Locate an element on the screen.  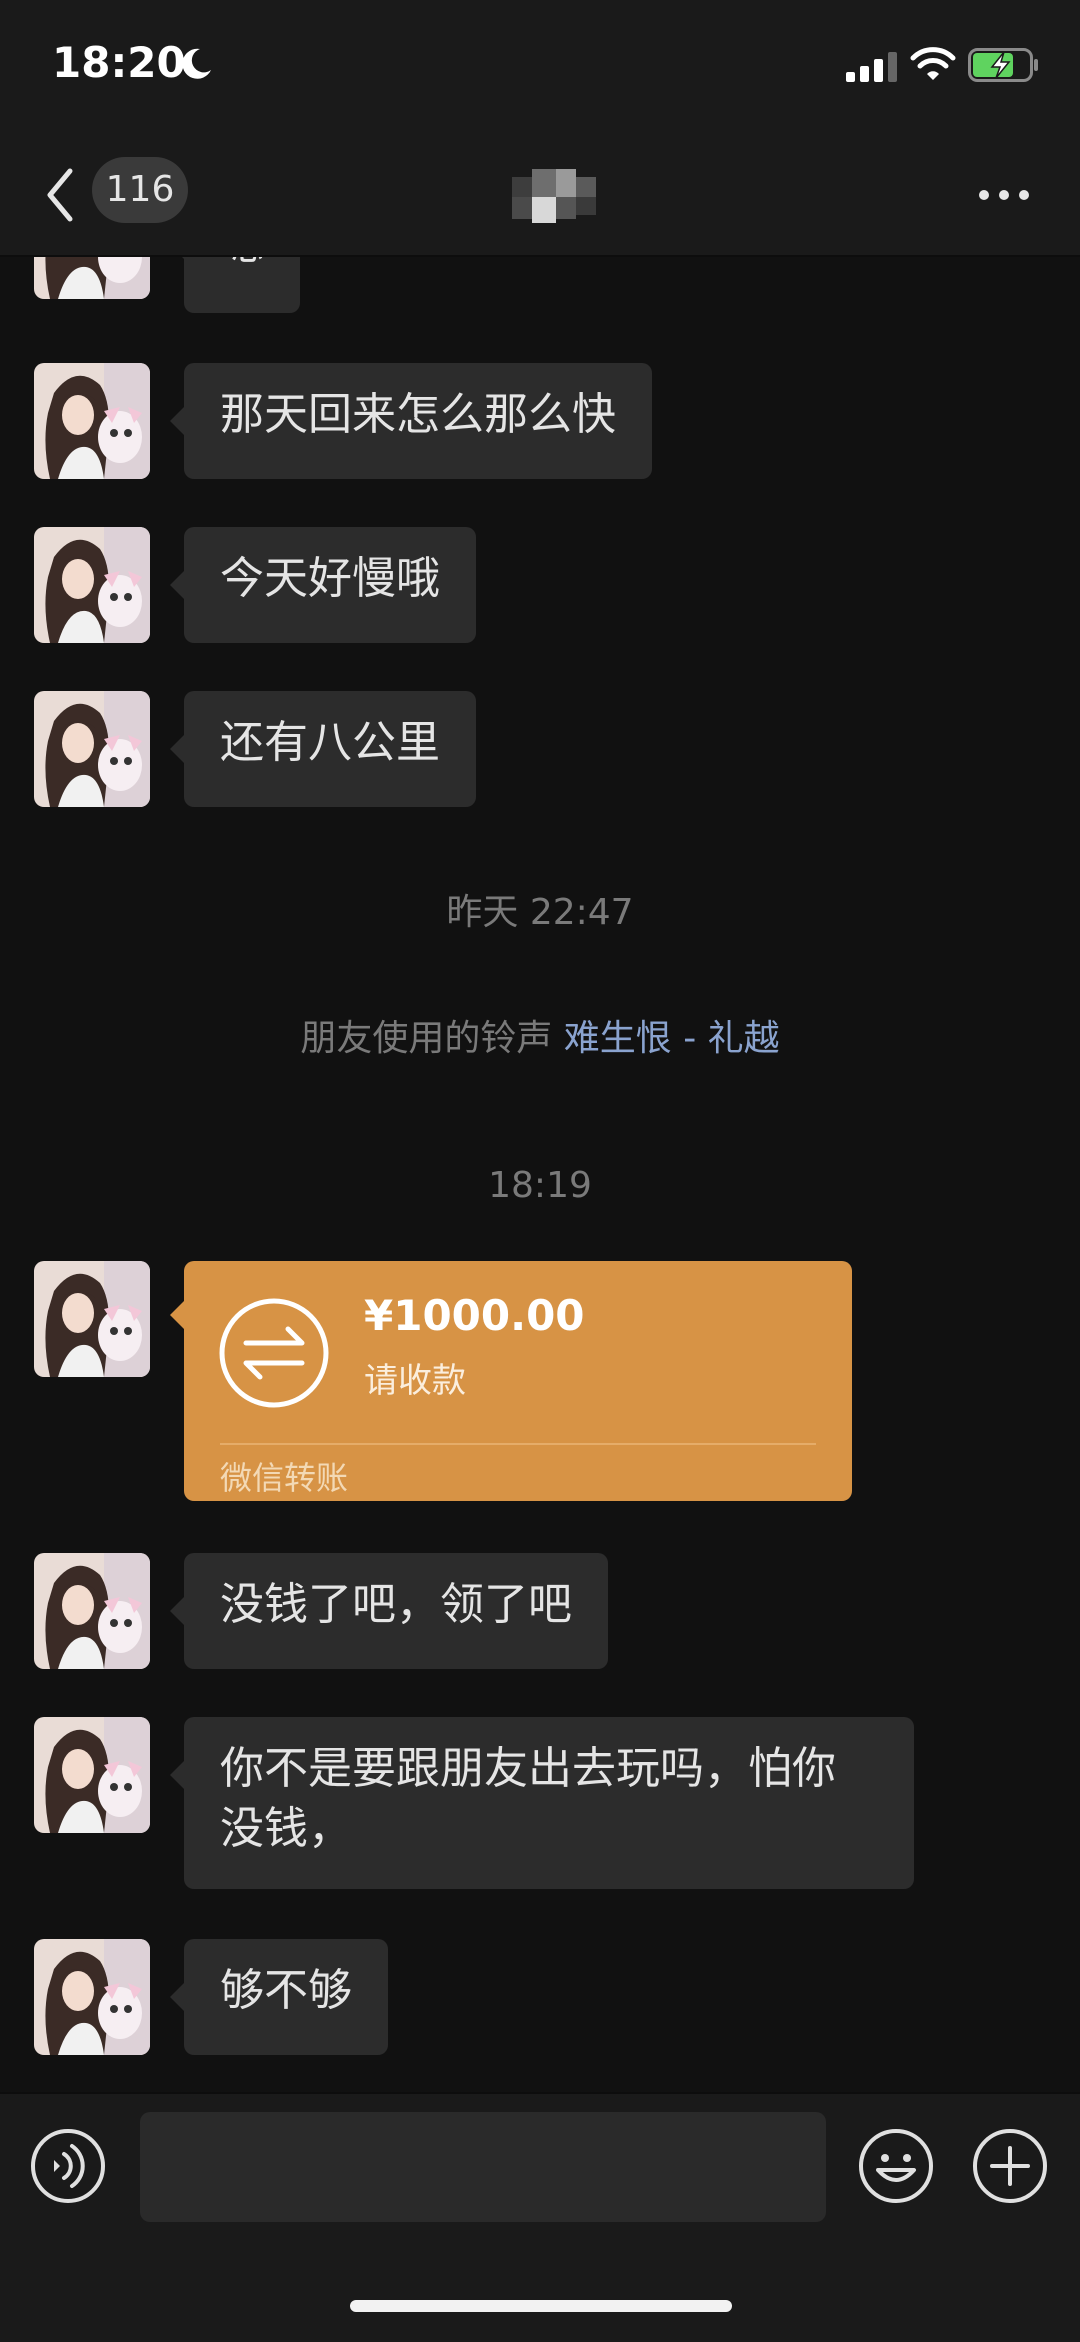
unread-count-badge: 116 is located at coordinates (140, 190).